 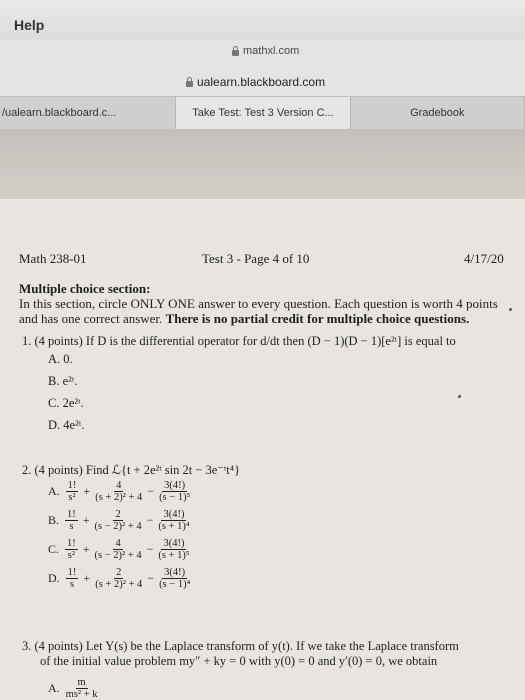 What do you see at coordinates (484, 258) in the screenshot?
I see `date-label: 4/17/20` at bounding box center [484, 258].